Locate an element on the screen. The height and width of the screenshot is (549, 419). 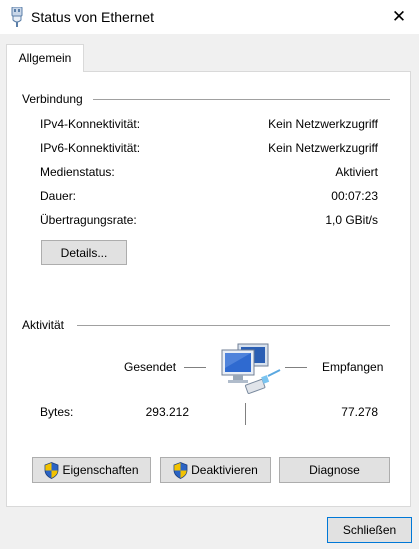
section-heading-activity: Aktivität is located at coordinates (45, 325).